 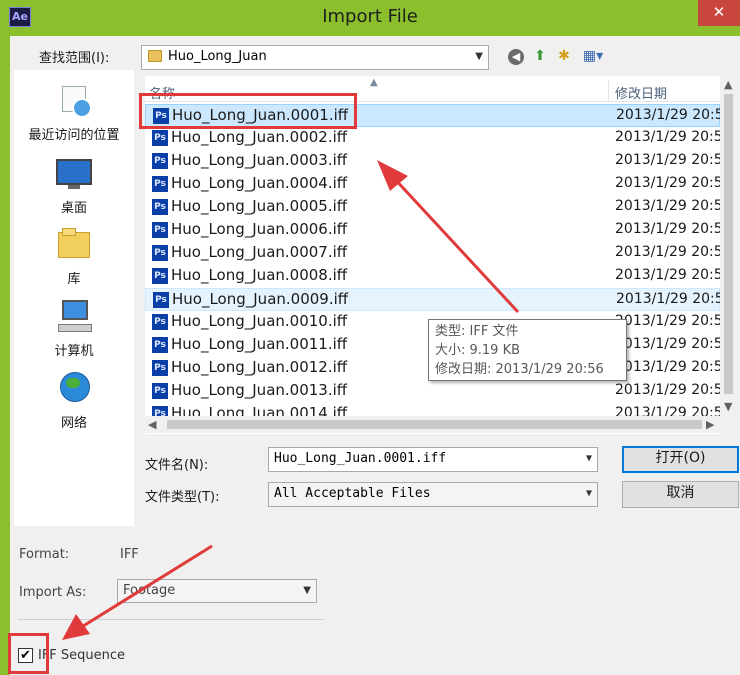 What do you see at coordinates (448, 237) in the screenshot?
I see `arrow-to-first-file` at bounding box center [448, 237].